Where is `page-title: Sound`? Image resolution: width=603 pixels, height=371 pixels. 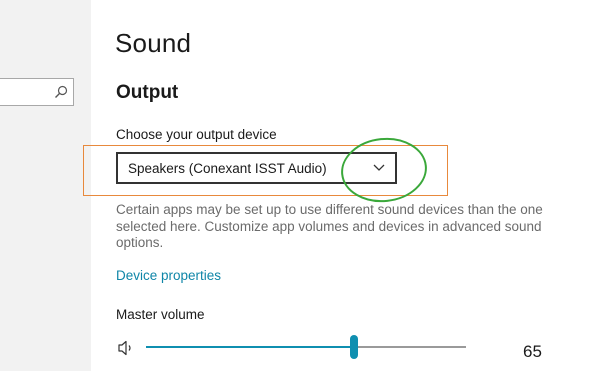
page-title: Sound is located at coordinates (153, 43).